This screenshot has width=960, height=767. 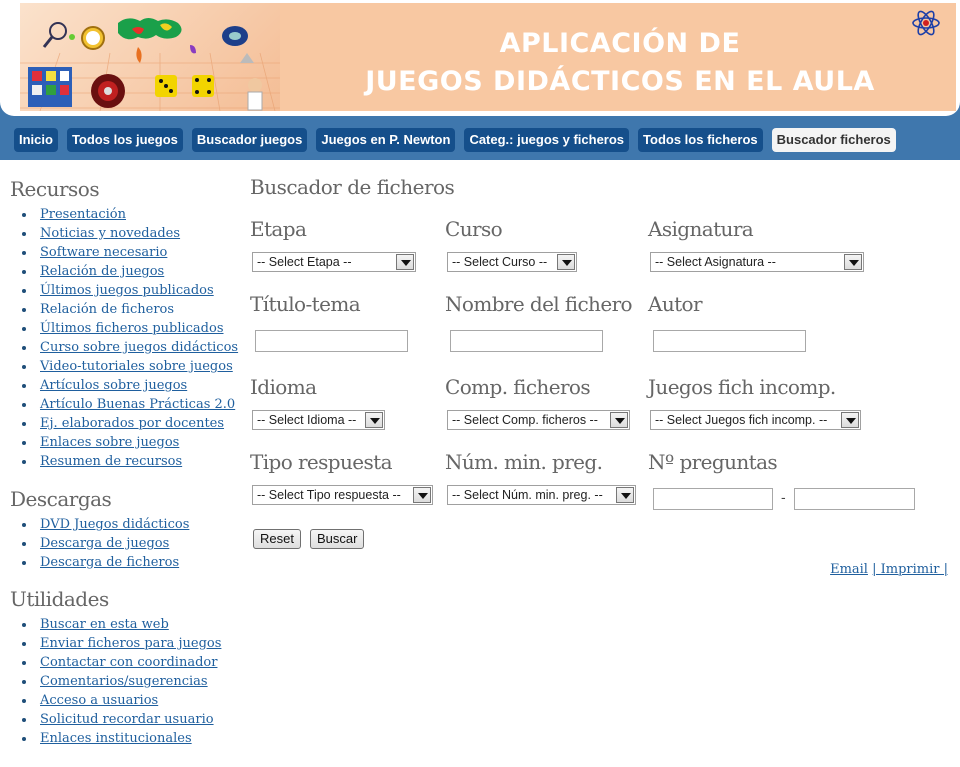 I want to click on comp-ficheros-select: -- Select Comp. ficheros --, so click(x=538, y=420).